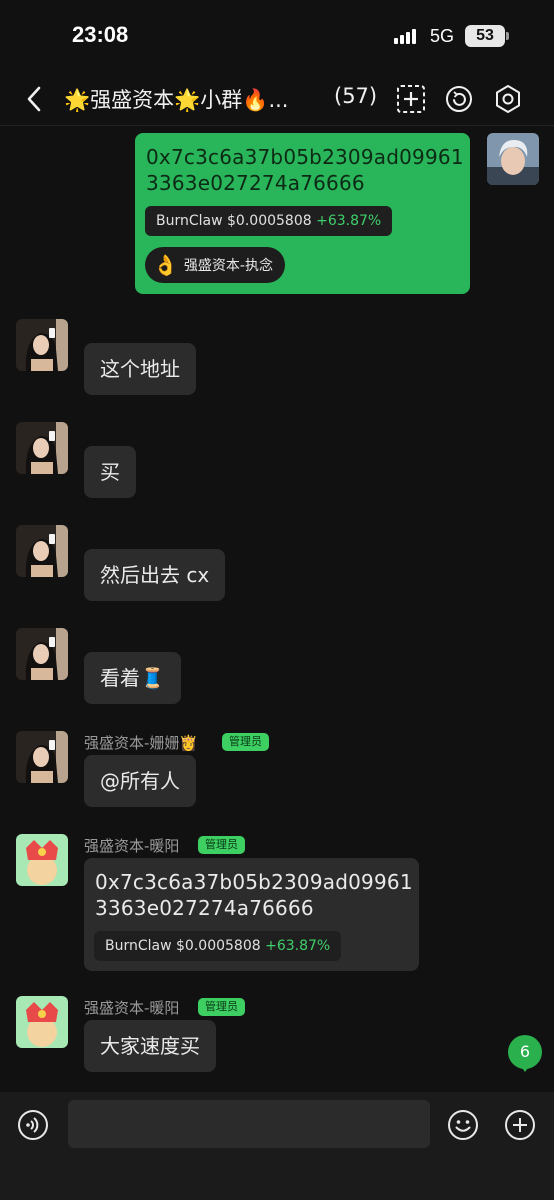 This screenshot has height=1200, width=554. I want to click on add-member-icon, so click(411, 99).